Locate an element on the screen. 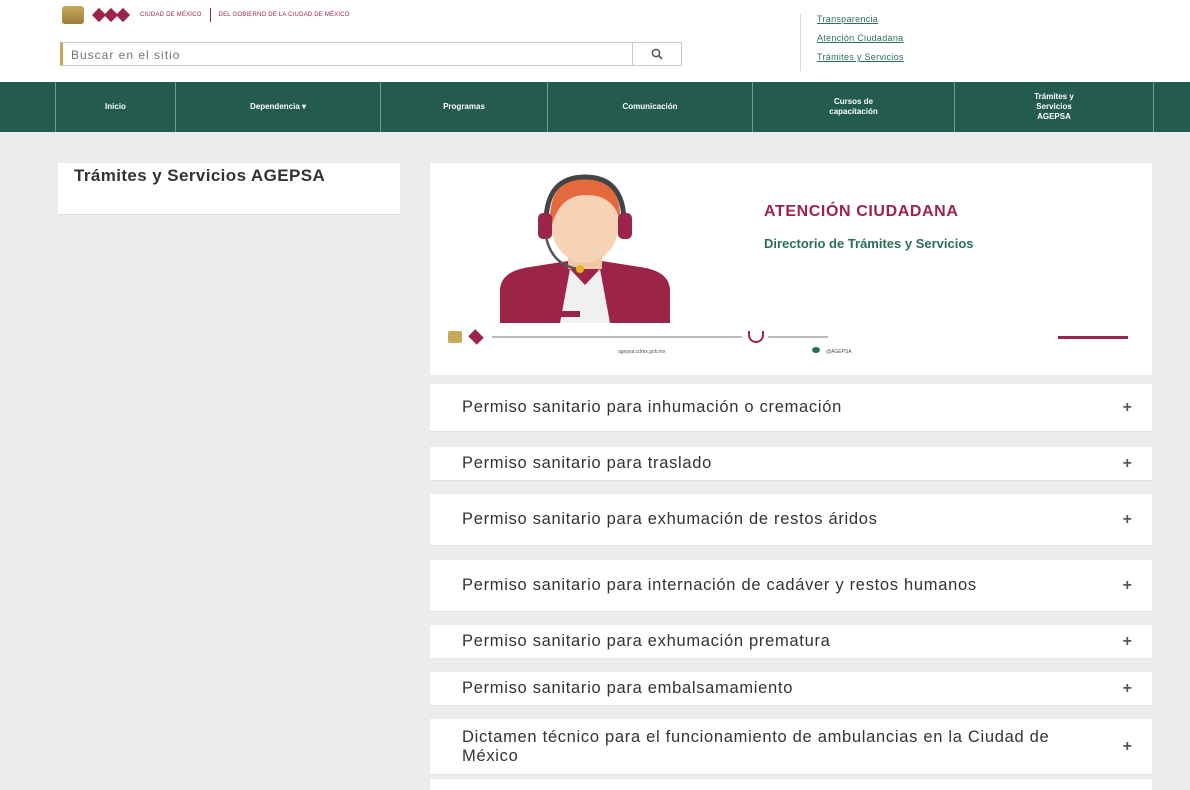 Image resolution: width=1190 pixels, height=790 pixels. banner-footer: agepsa.cdmx.gob.mx @AGEPSA is located at coordinates (793, 343).